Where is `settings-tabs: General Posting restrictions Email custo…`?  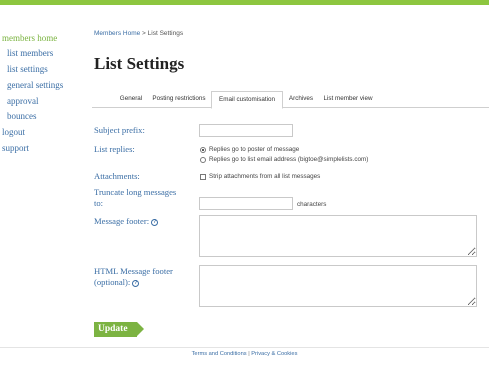
settings-tabs: General Posting restrictions Email custo… is located at coordinates (290, 100).